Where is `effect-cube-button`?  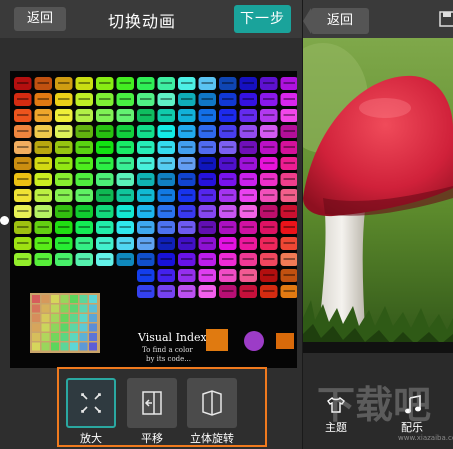 effect-cube-button is located at coordinates (212, 403).